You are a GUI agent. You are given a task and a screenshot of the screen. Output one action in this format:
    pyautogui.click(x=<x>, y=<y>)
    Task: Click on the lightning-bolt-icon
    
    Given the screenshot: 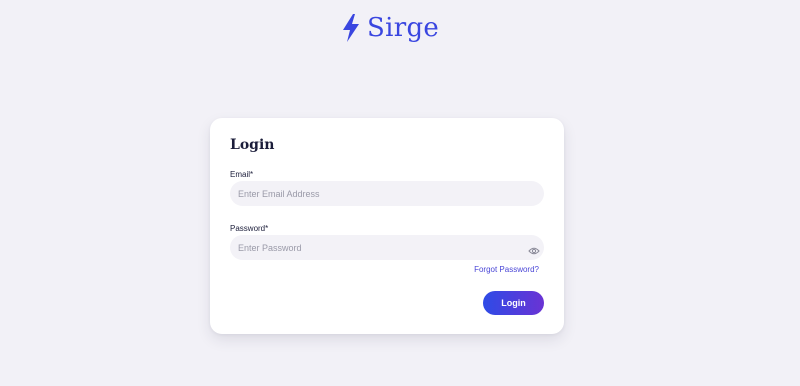 What is the action you would take?
    pyautogui.click(x=351, y=28)
    